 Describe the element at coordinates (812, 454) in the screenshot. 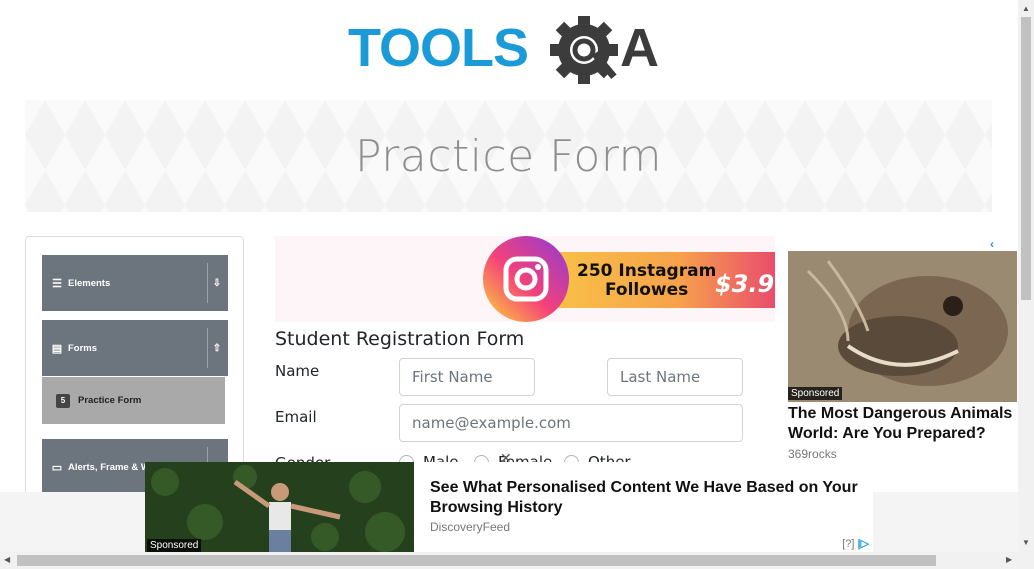

I see `ad-source: 369rocks` at that location.